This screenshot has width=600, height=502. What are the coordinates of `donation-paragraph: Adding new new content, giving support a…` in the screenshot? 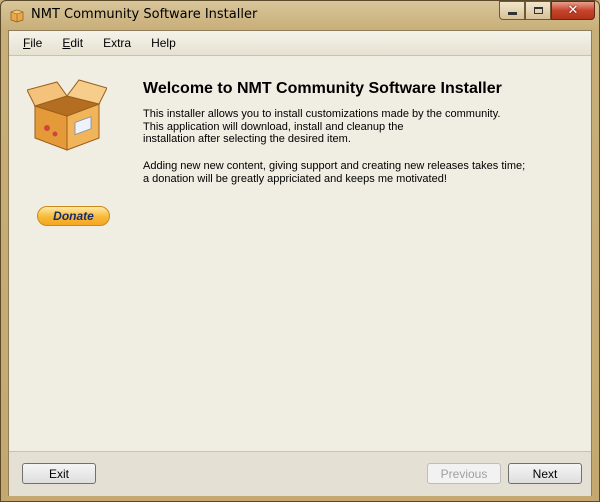 It's located at (334, 172).